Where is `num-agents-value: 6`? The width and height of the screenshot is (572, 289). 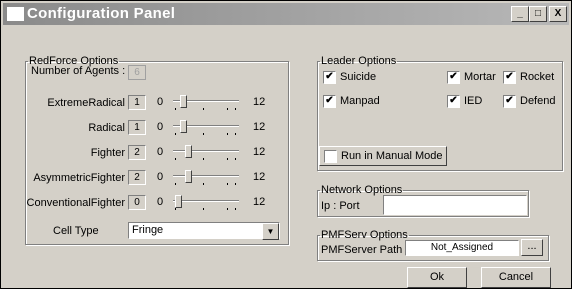 num-agents-value: 6 is located at coordinates (137, 72).